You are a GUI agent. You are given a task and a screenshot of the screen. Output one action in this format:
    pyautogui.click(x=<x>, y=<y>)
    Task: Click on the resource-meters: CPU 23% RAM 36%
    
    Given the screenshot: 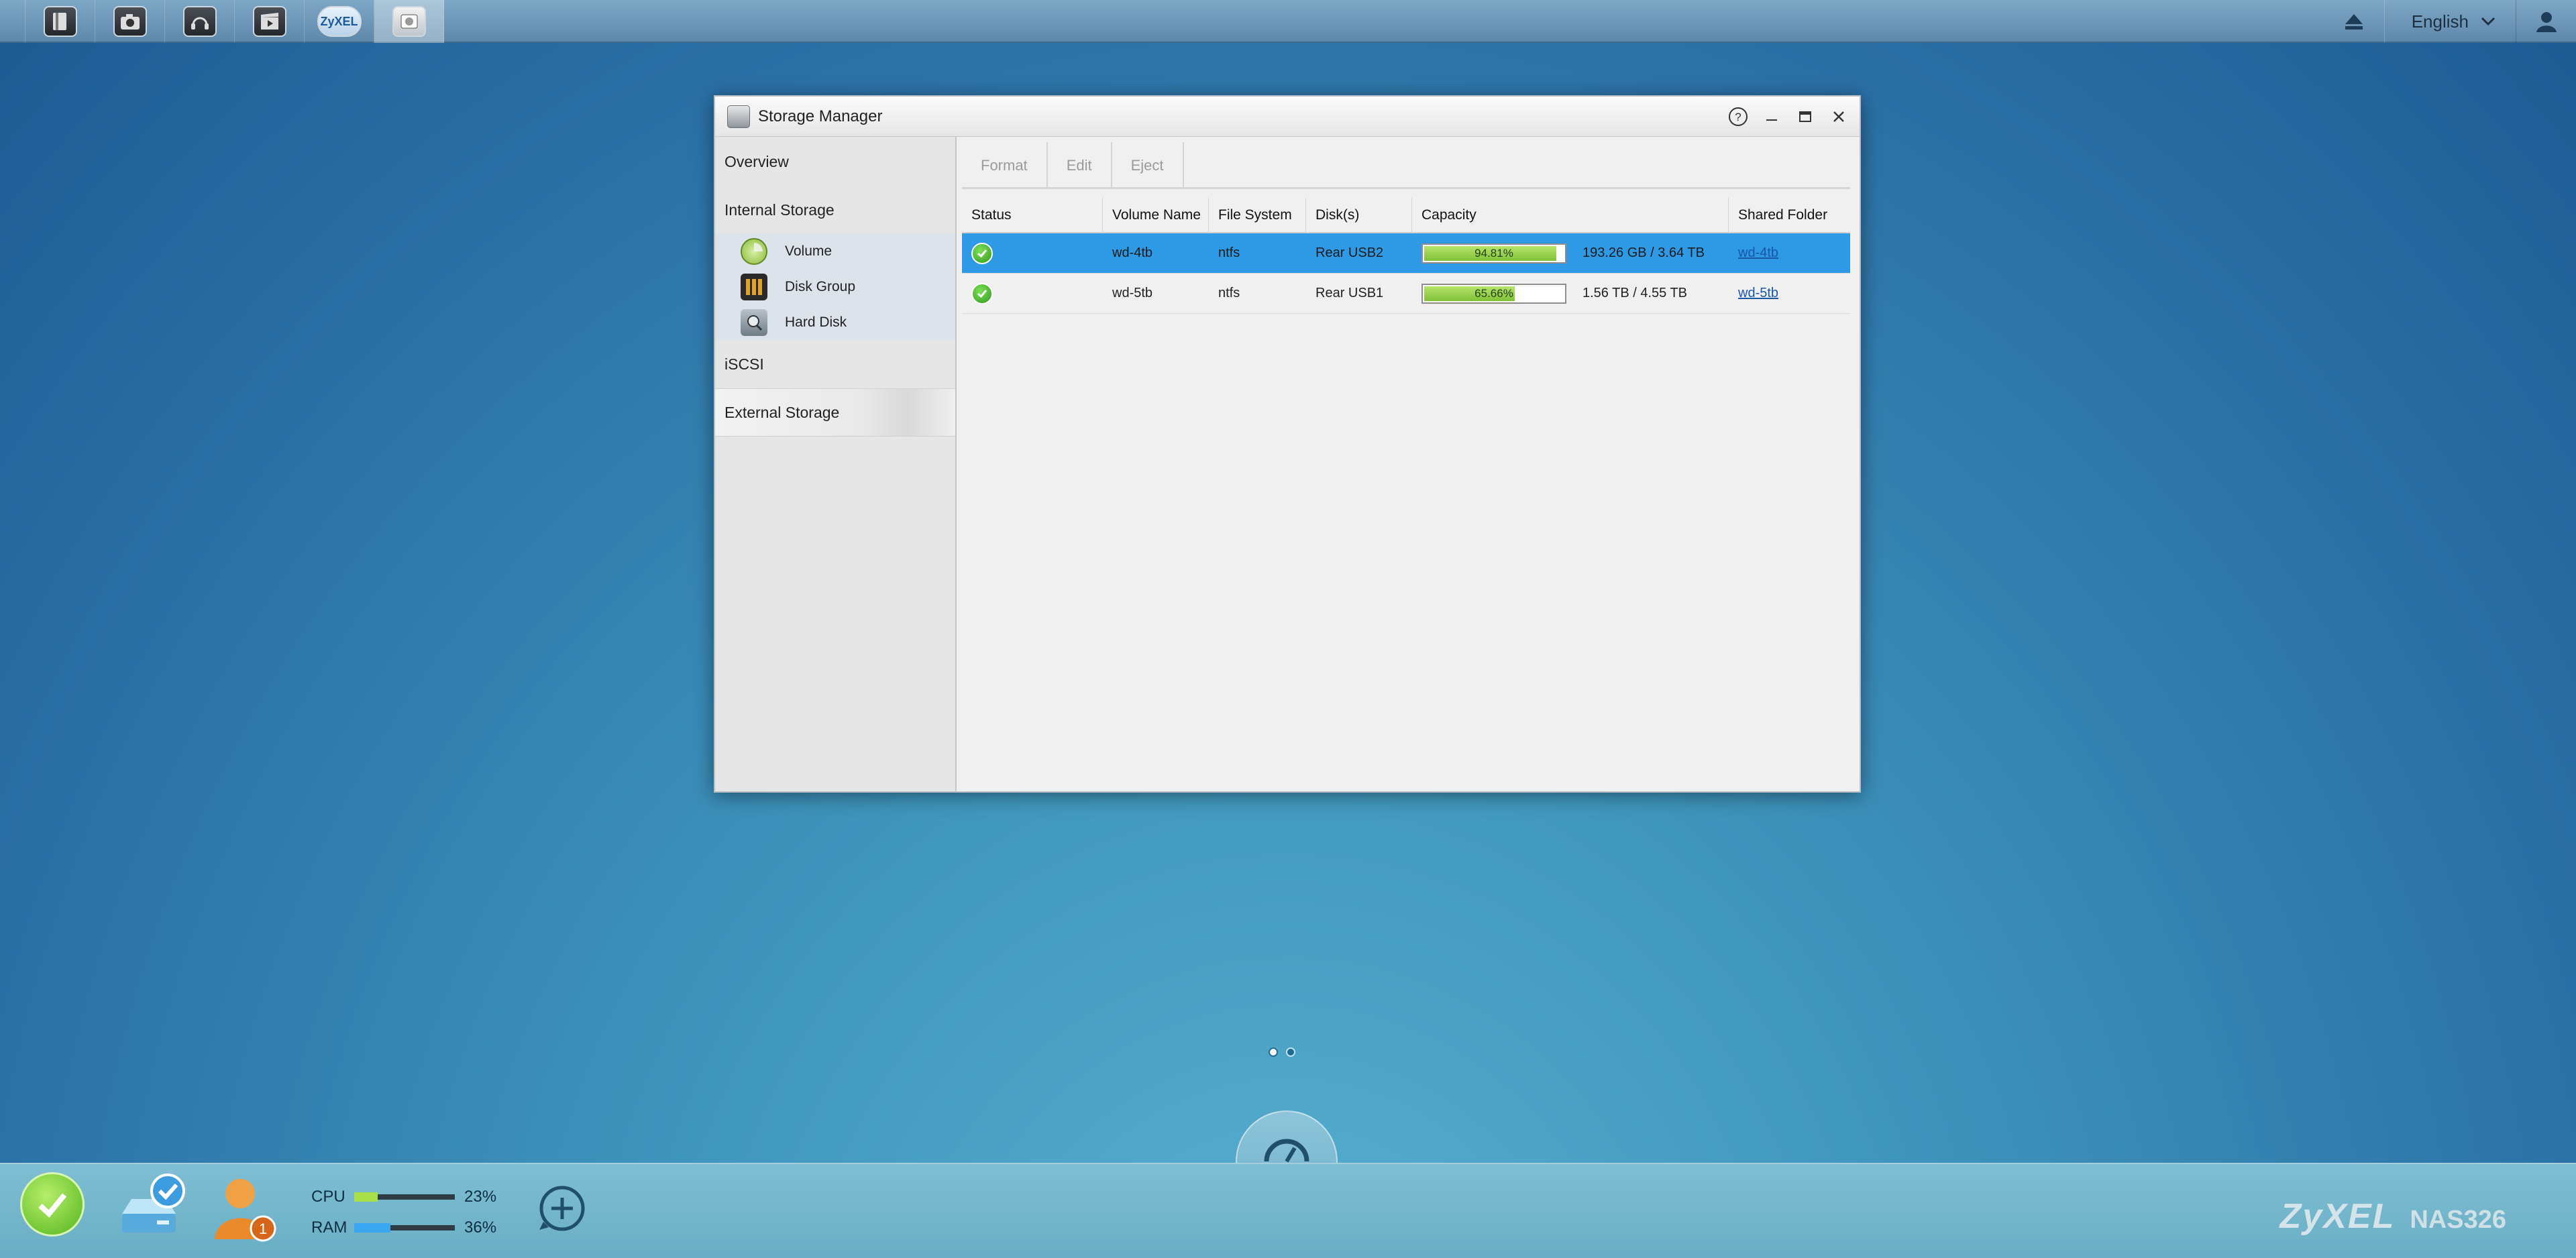 What is the action you would take?
    pyautogui.click(x=412, y=1212)
    